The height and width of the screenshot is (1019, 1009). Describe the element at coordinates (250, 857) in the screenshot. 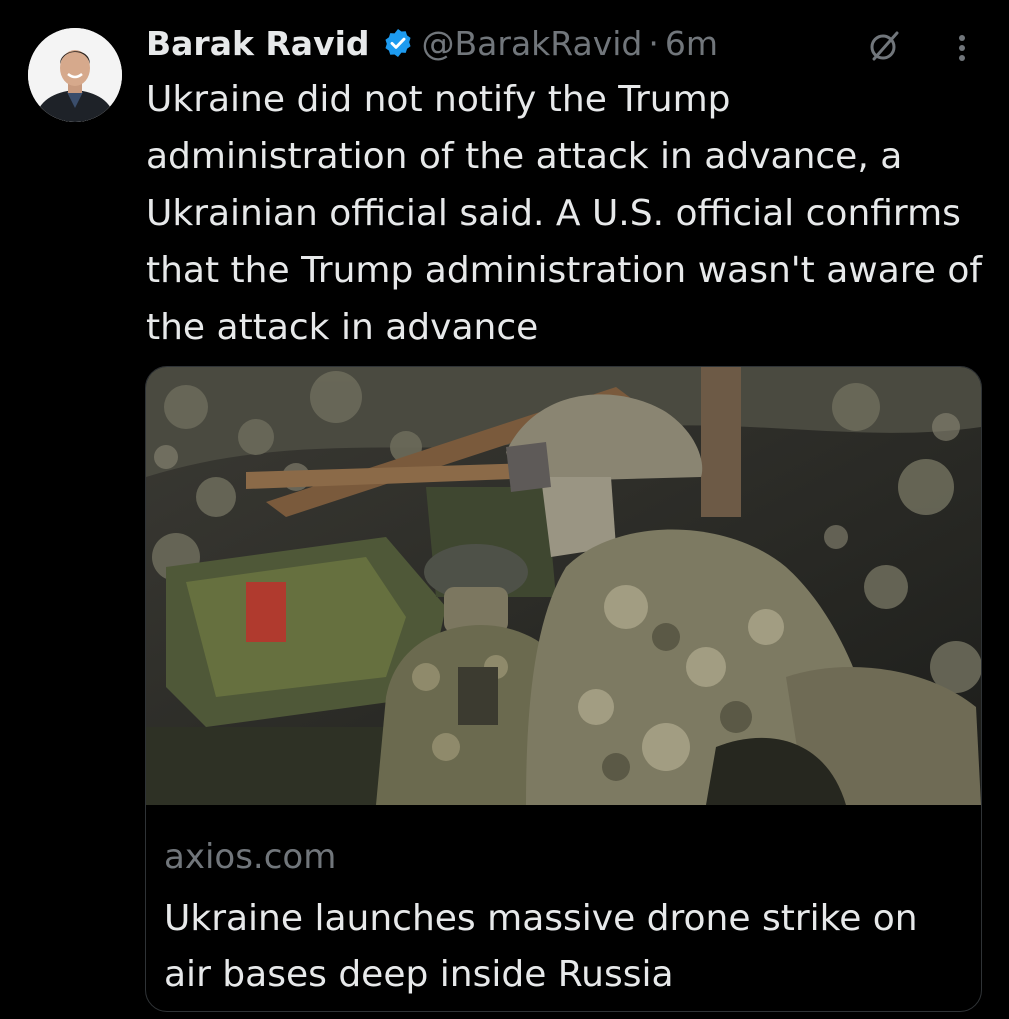

I see `card-domain: axios.com` at that location.